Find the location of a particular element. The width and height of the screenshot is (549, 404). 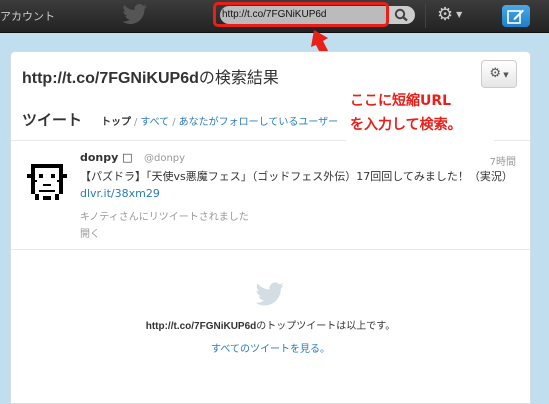

tweet-filters: トップ / すべて / あなたがフォローしているユーザー is located at coordinates (220, 122).